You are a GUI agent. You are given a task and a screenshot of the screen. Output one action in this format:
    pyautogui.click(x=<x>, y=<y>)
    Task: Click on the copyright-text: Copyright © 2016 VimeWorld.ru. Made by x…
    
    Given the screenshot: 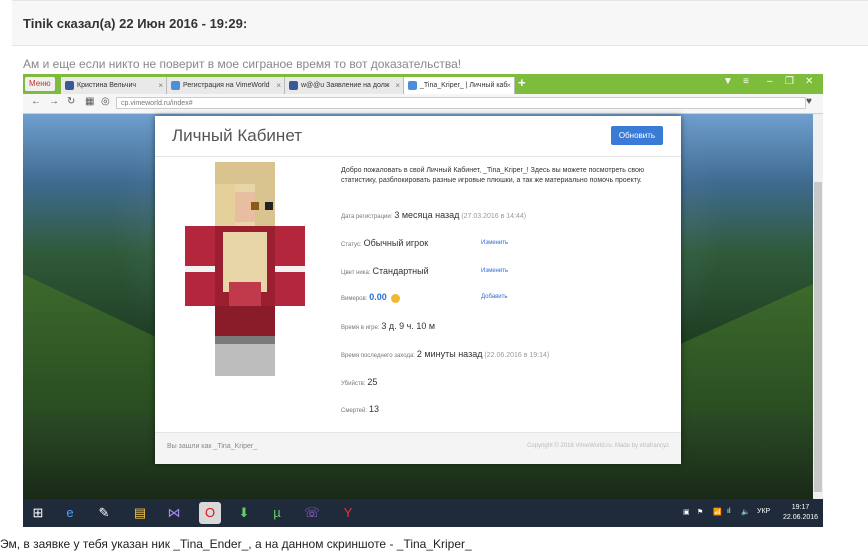 What is the action you would take?
    pyautogui.click(x=598, y=446)
    